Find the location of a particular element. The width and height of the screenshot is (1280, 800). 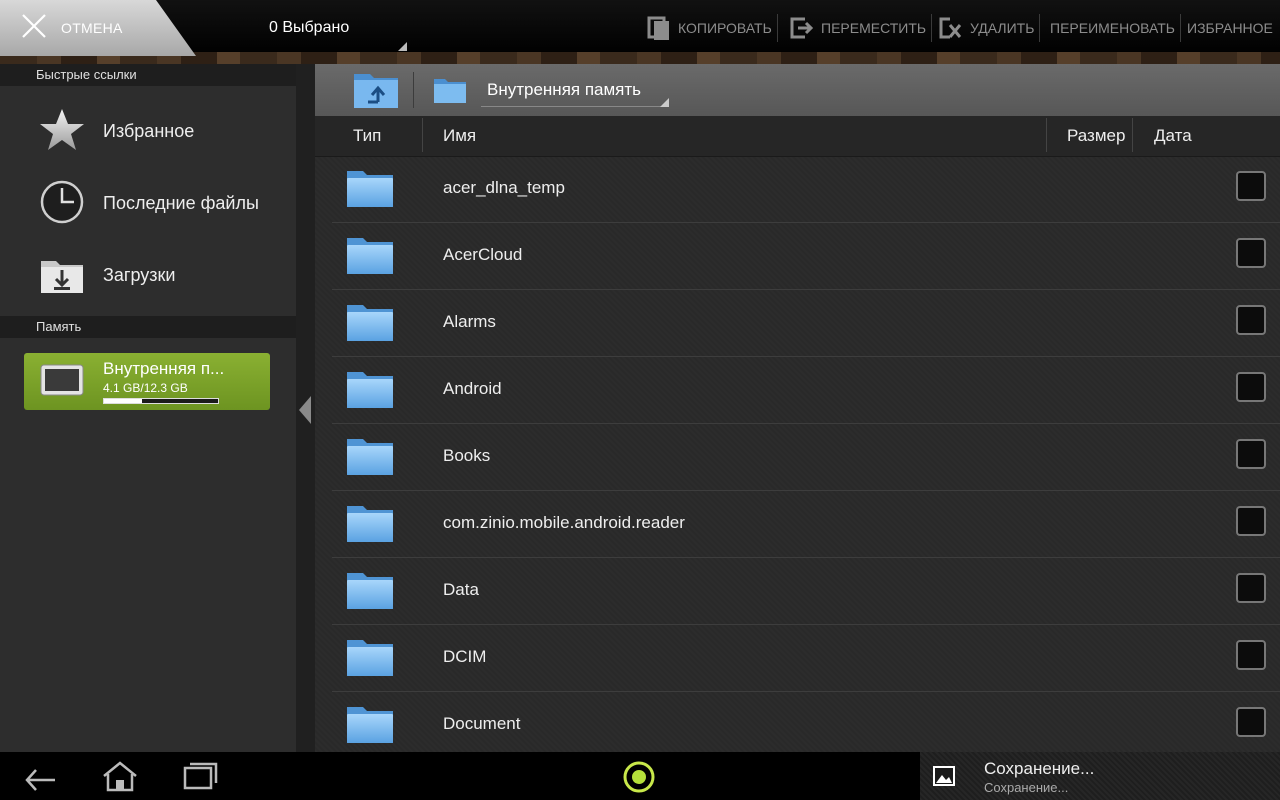

rename-button: ПЕРЕИМЕНОВАТЬ is located at coordinates (1115, 28).